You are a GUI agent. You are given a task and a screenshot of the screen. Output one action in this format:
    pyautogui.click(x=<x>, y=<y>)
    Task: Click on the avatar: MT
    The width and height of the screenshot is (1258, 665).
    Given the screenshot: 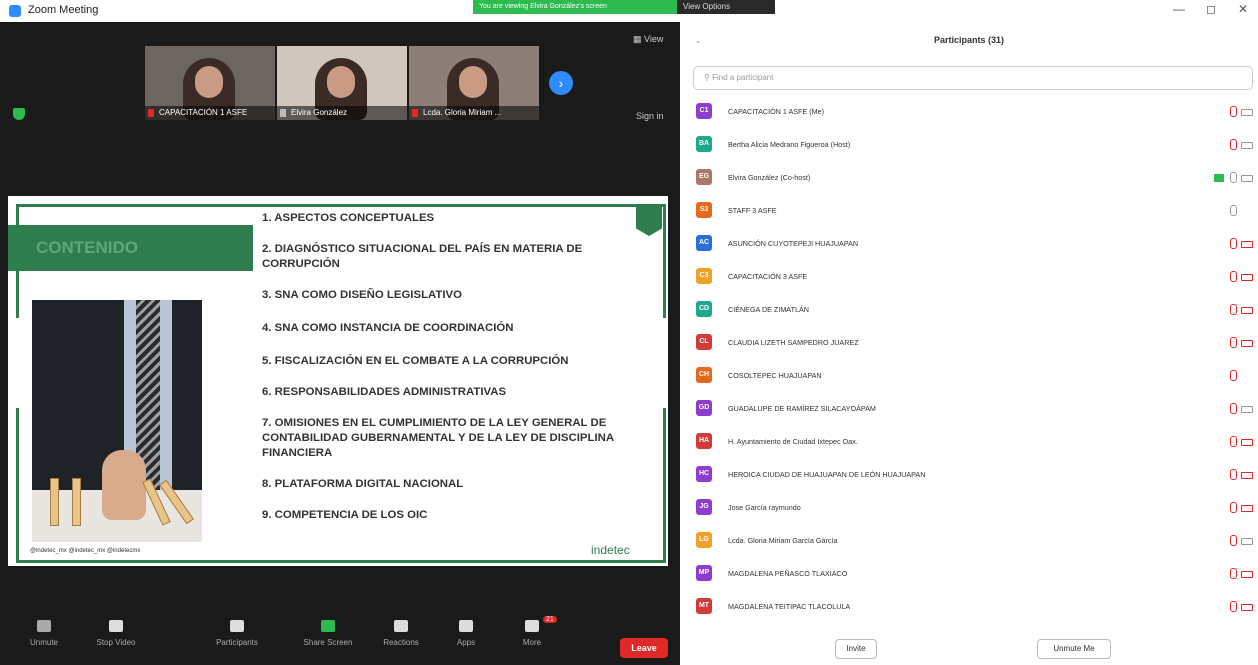 What is the action you would take?
    pyautogui.click(x=704, y=606)
    